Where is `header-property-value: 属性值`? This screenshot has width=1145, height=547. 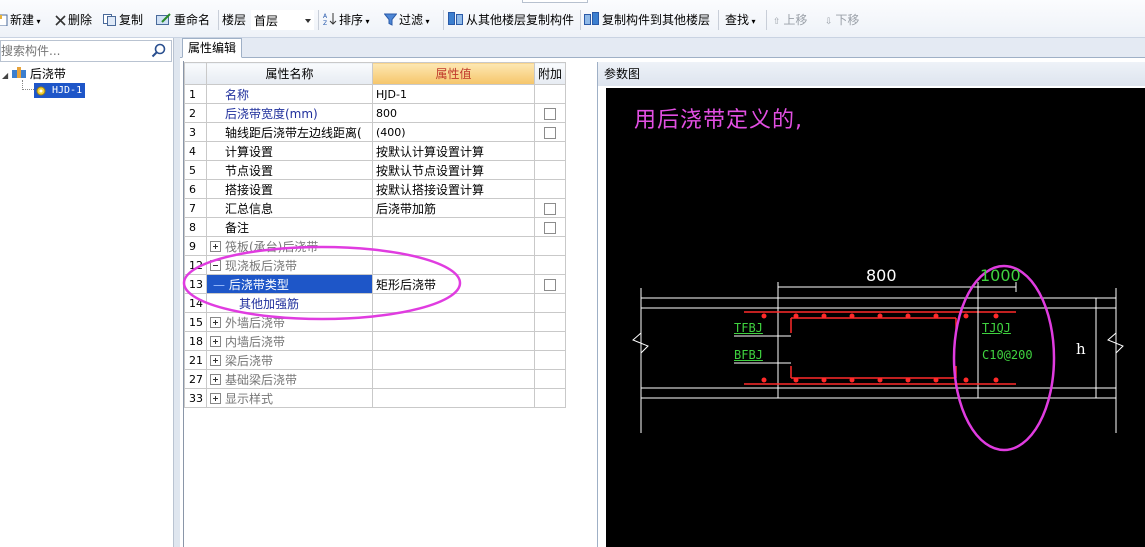
header-property-value: 属性值 is located at coordinates (453, 73).